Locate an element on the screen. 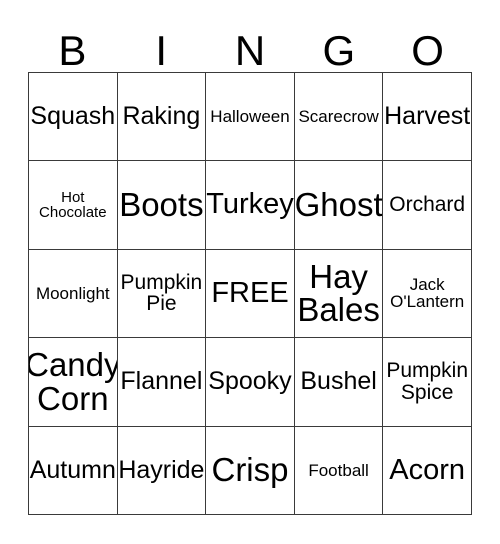 The height and width of the screenshot is (544, 500). bingo-cell: Crisp is located at coordinates (250, 470).